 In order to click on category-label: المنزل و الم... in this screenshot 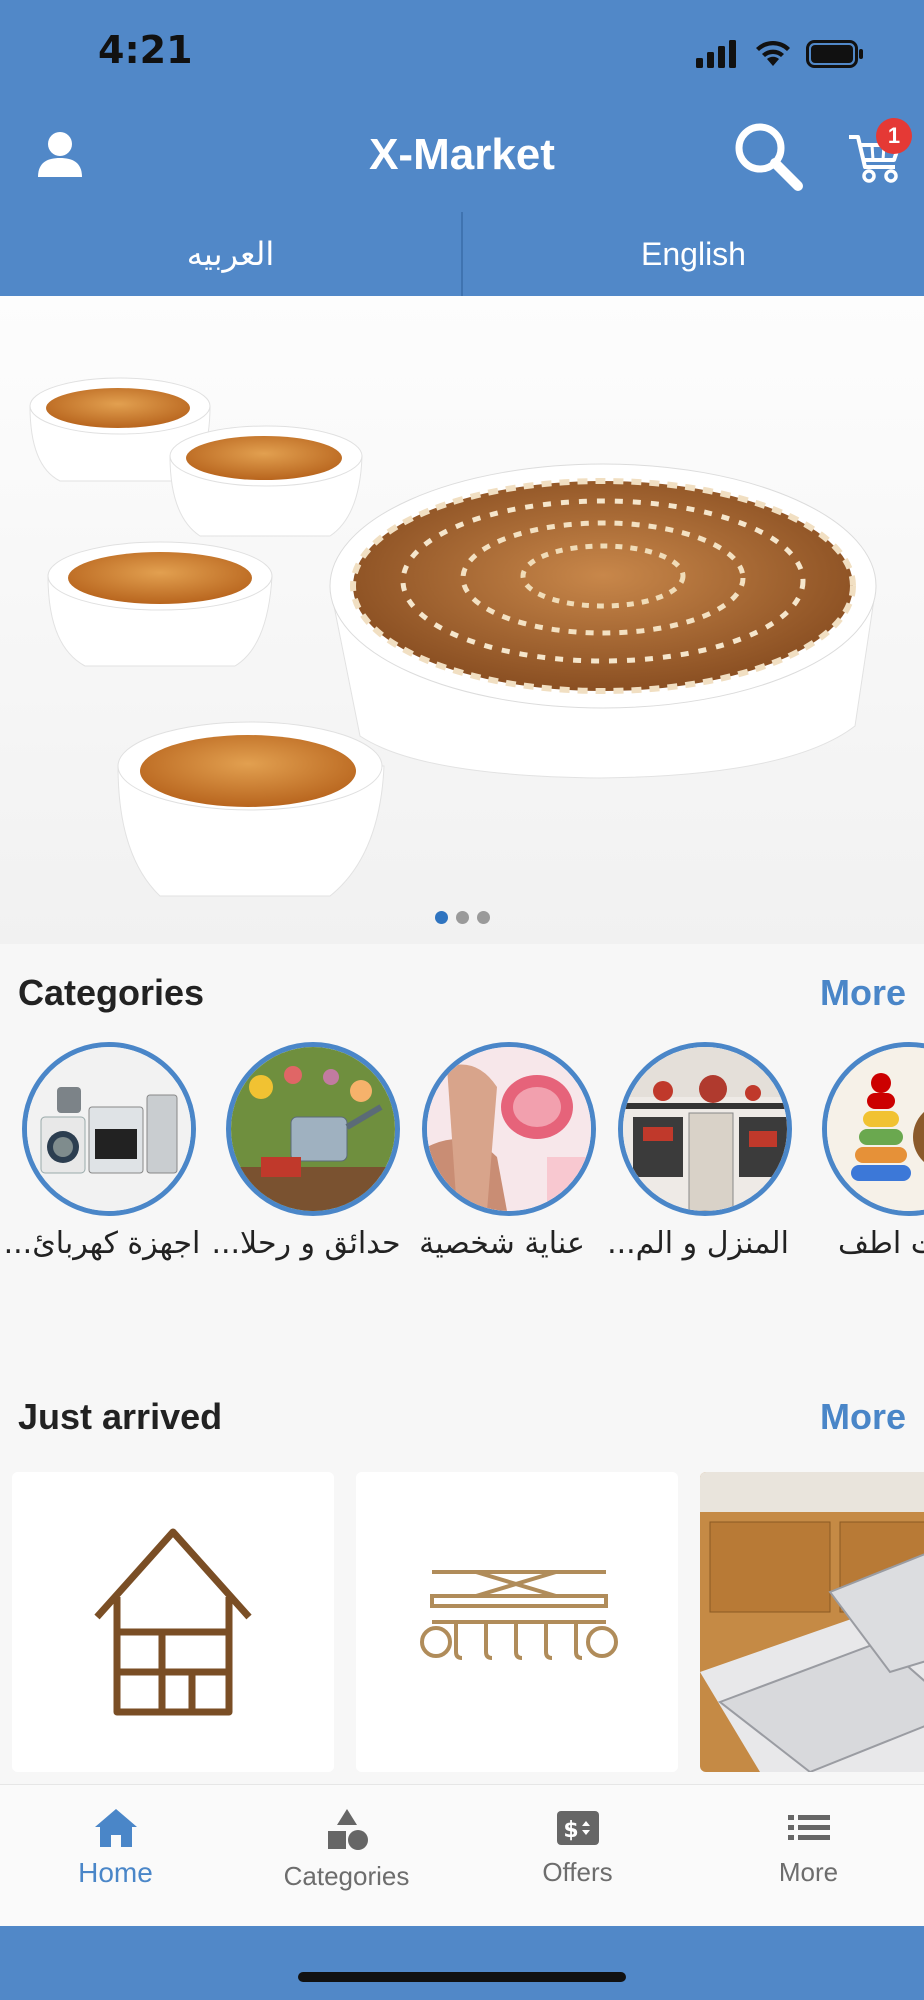, I will do `click(698, 1243)`.